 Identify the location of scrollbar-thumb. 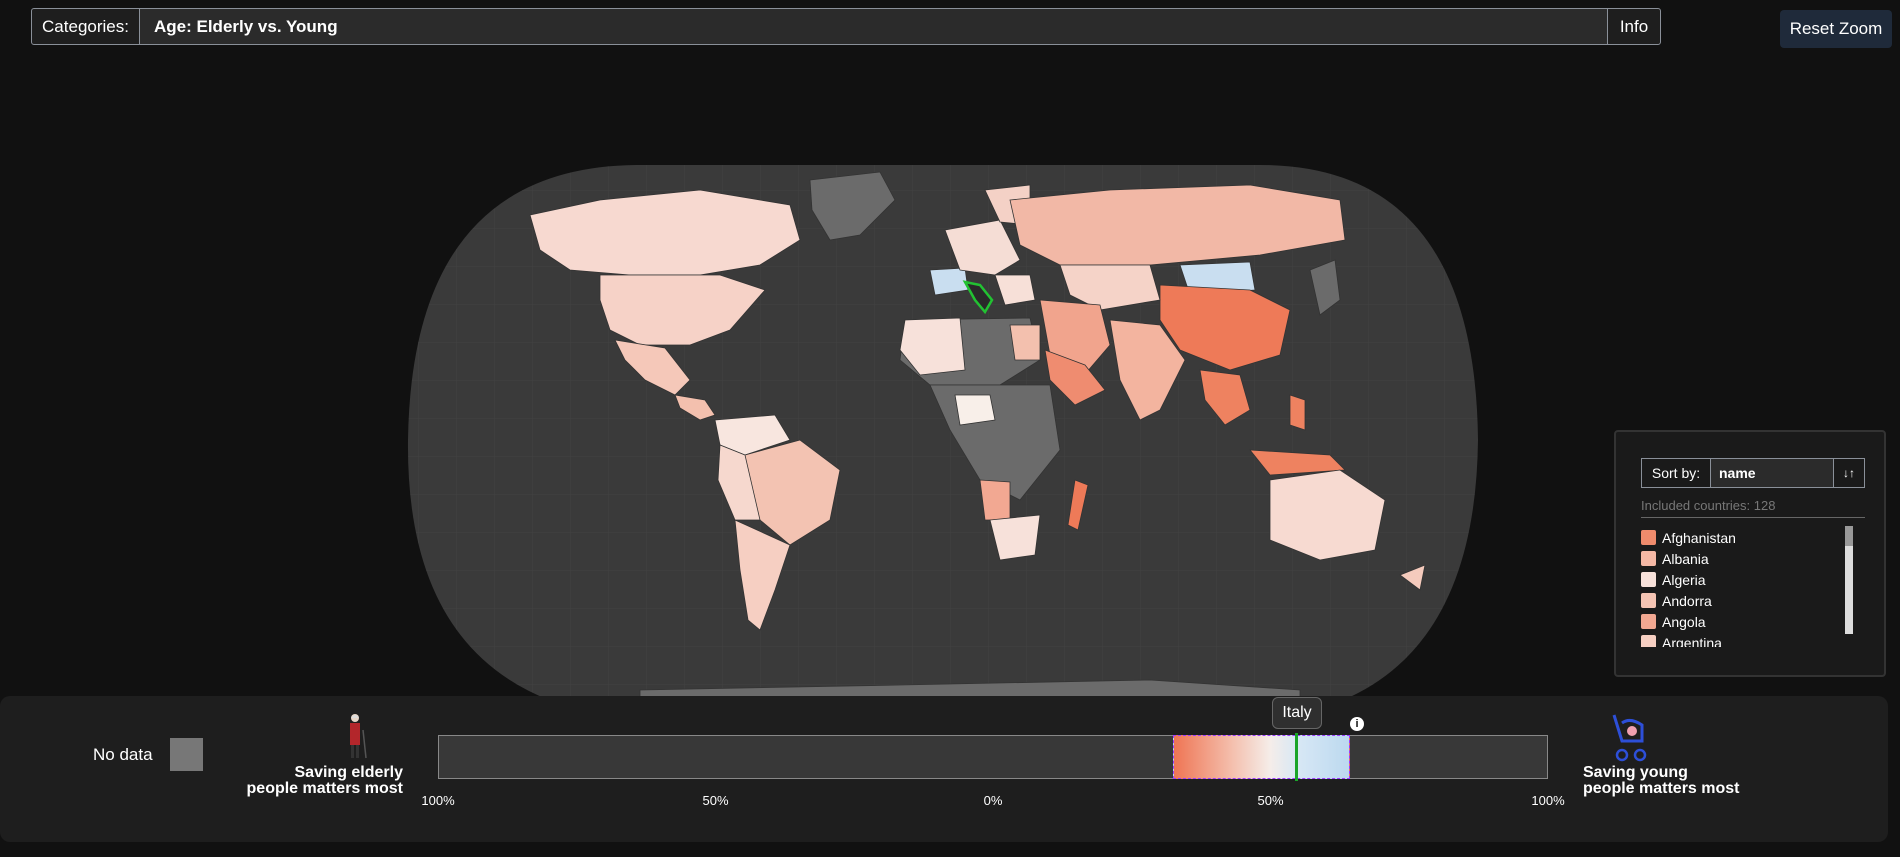
(1849, 536).